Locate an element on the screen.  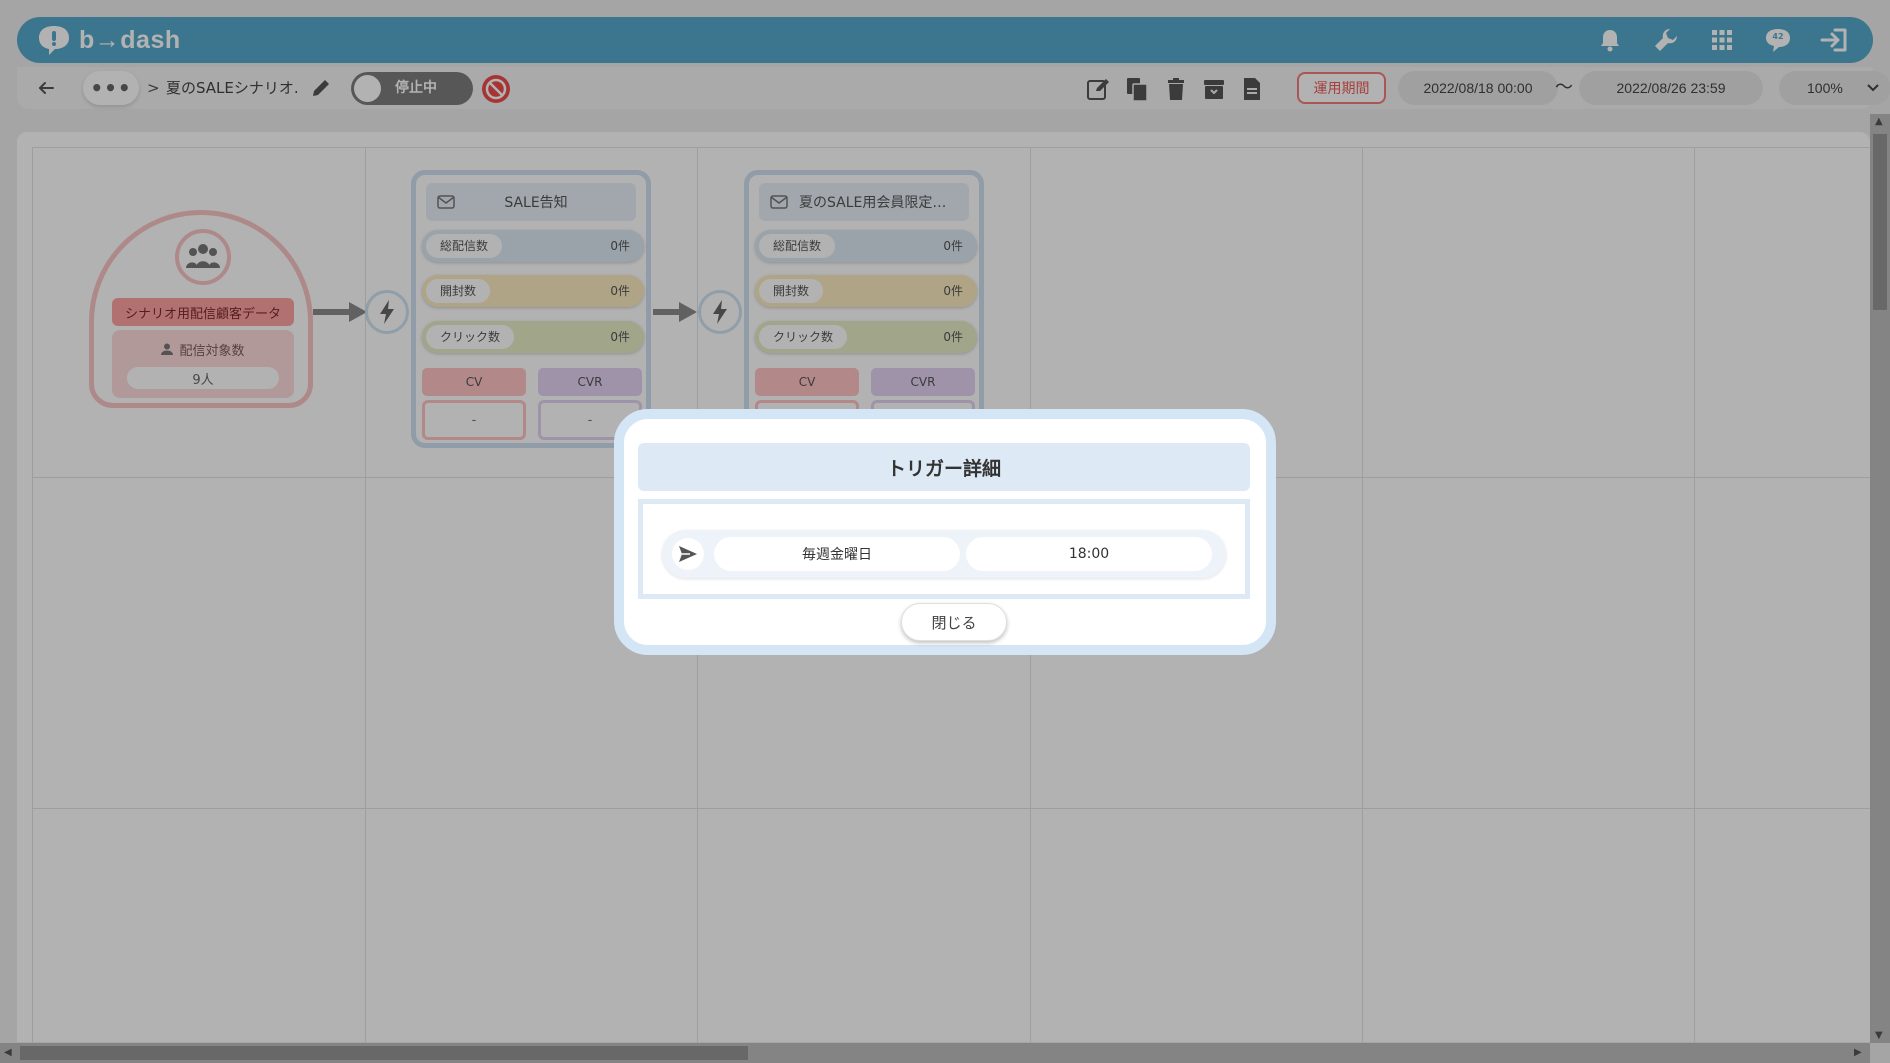
send-icon is located at coordinates (688, 554).